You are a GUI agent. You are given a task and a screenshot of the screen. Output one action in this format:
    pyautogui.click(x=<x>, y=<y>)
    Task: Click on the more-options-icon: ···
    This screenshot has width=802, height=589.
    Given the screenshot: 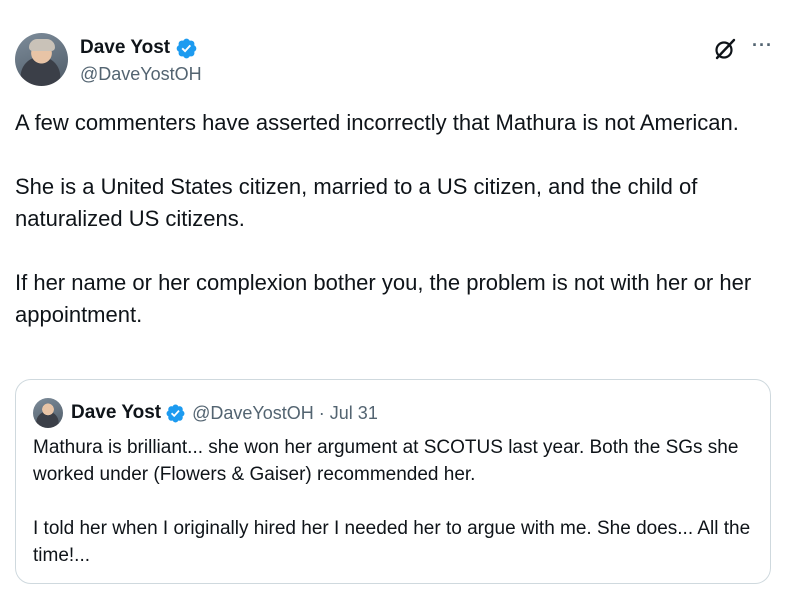 What is the action you would take?
    pyautogui.click(x=762, y=45)
    